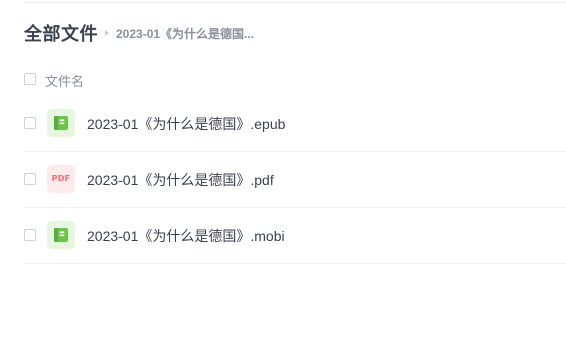 This screenshot has width=566, height=361. What do you see at coordinates (107, 33) in the screenshot?
I see `breadcrumb-separator-icon` at bounding box center [107, 33].